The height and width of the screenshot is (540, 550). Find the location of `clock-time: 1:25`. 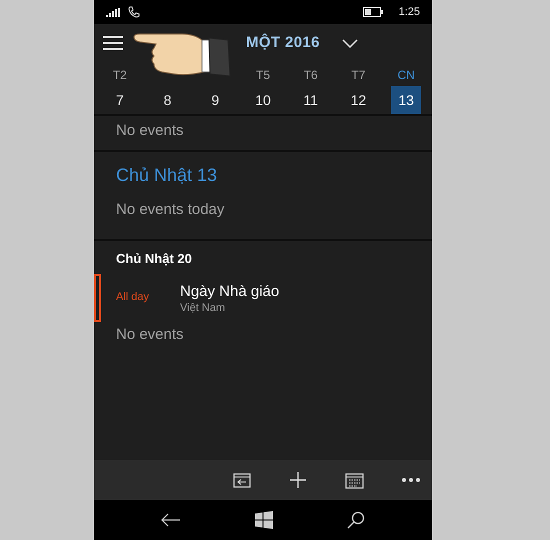

clock-time: 1:25 is located at coordinates (409, 12).